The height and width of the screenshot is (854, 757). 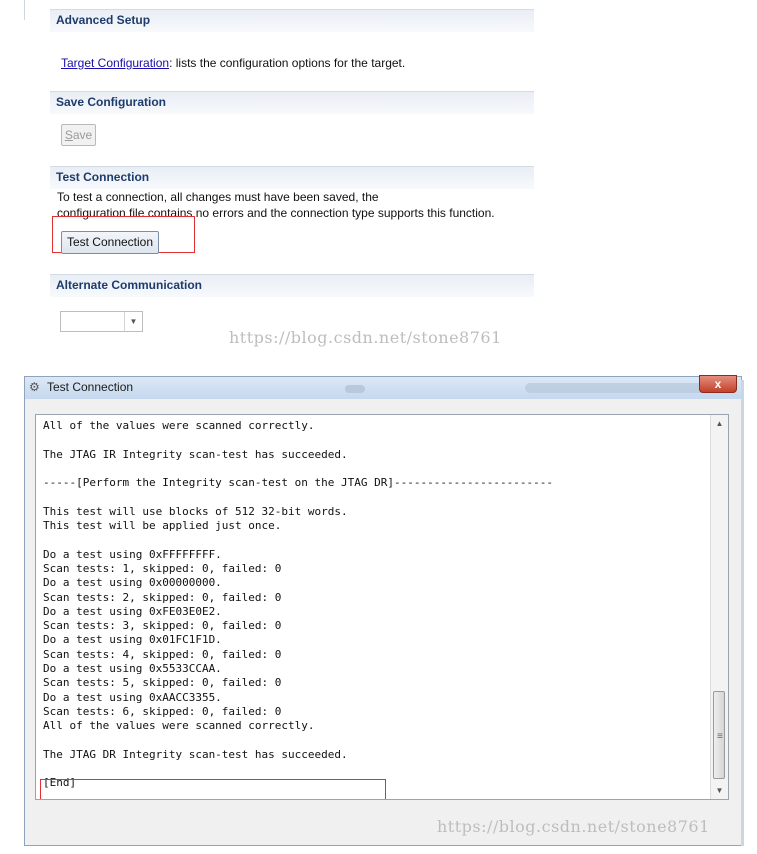 I want to click on section-heading: Test Connection, so click(x=103, y=177).